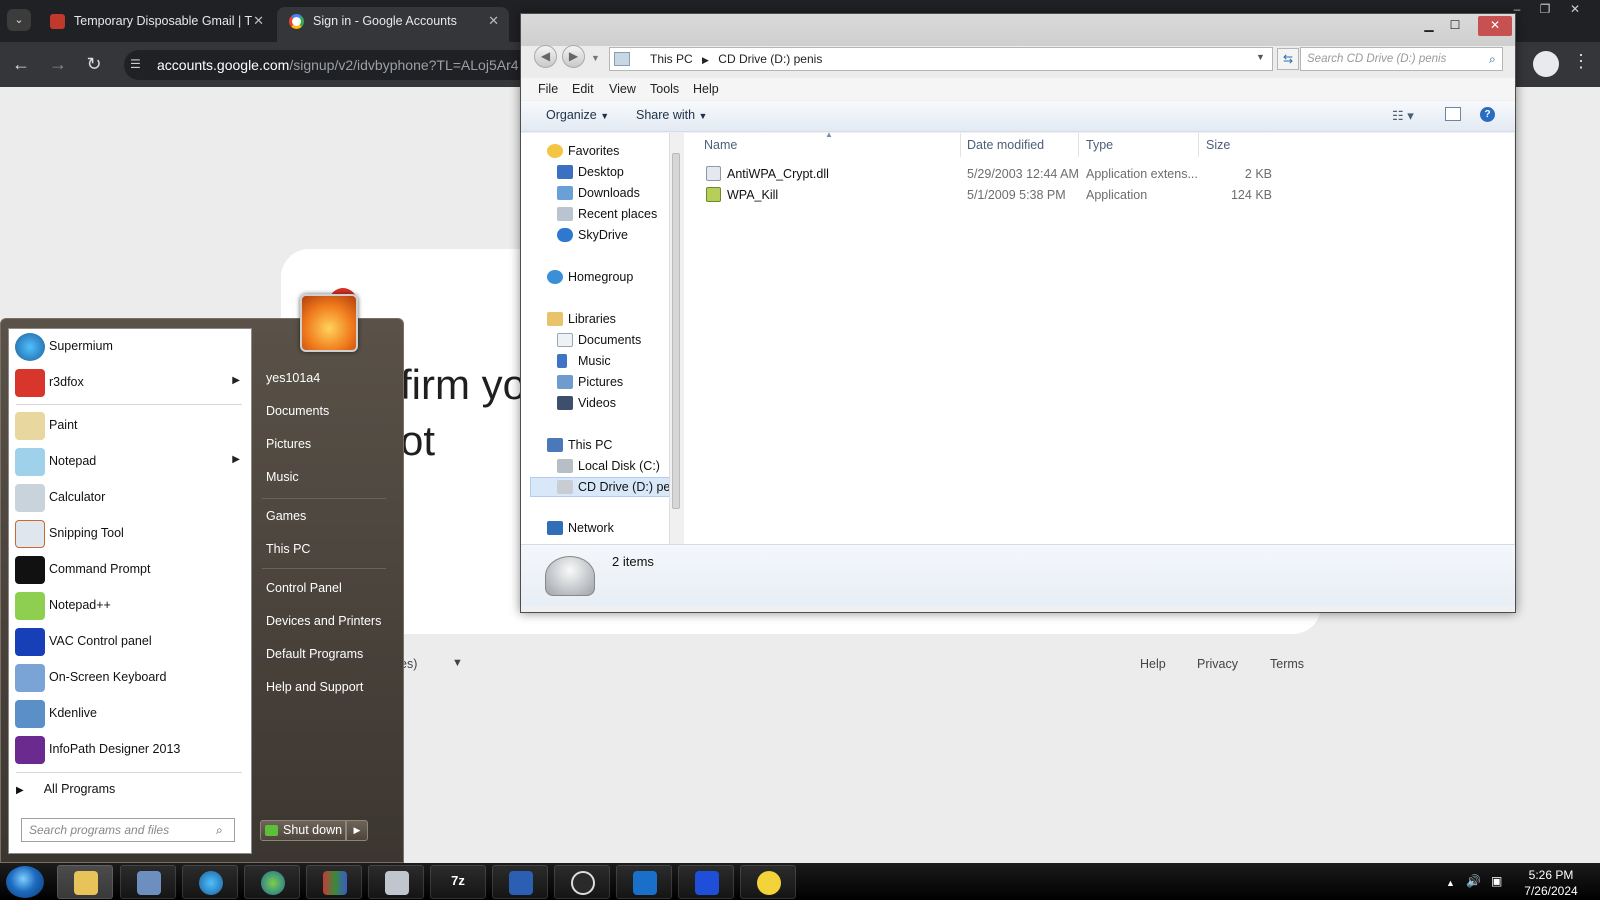  Describe the element at coordinates (210, 882) in the screenshot. I see `taskbar-supermium` at that location.